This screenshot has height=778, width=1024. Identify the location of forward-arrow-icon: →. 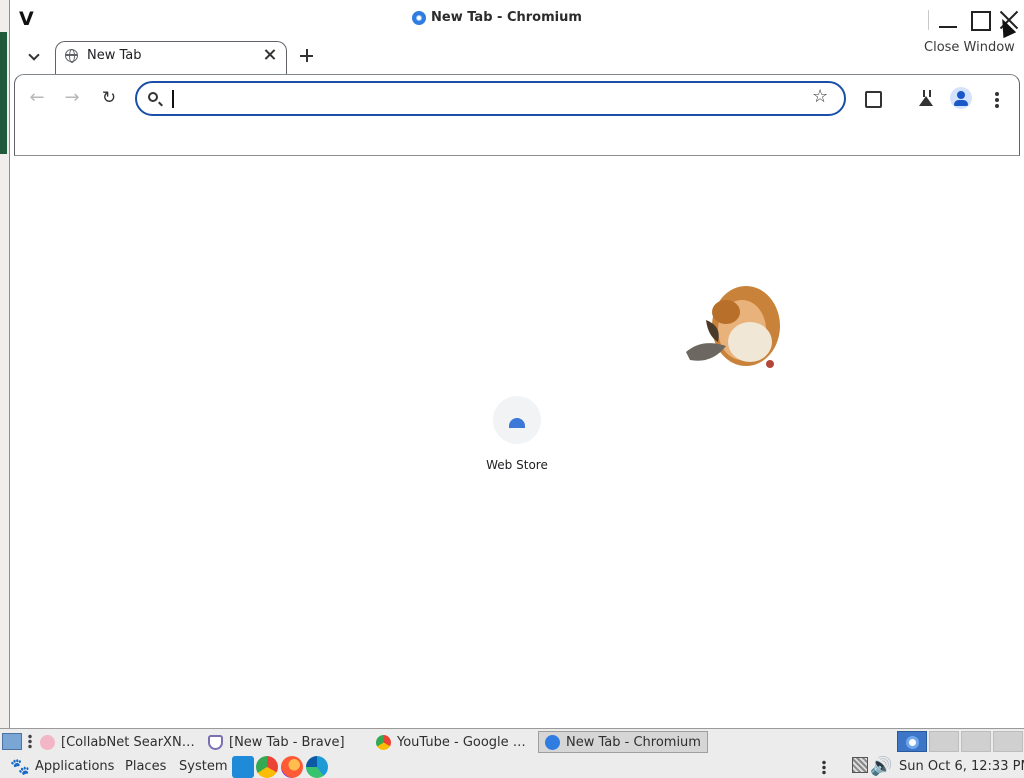
(72, 98).